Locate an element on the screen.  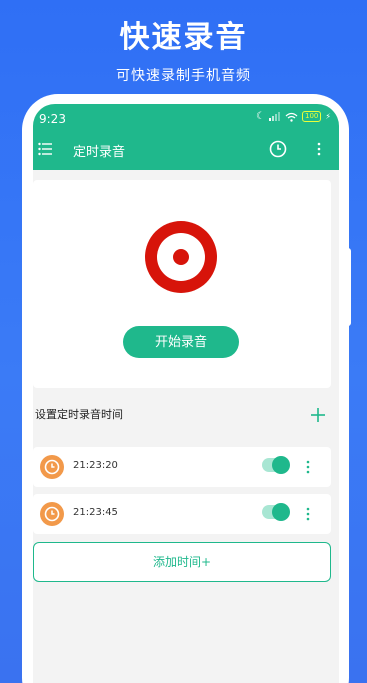
start-recording-button: 开始录音 is located at coordinates (181, 342).